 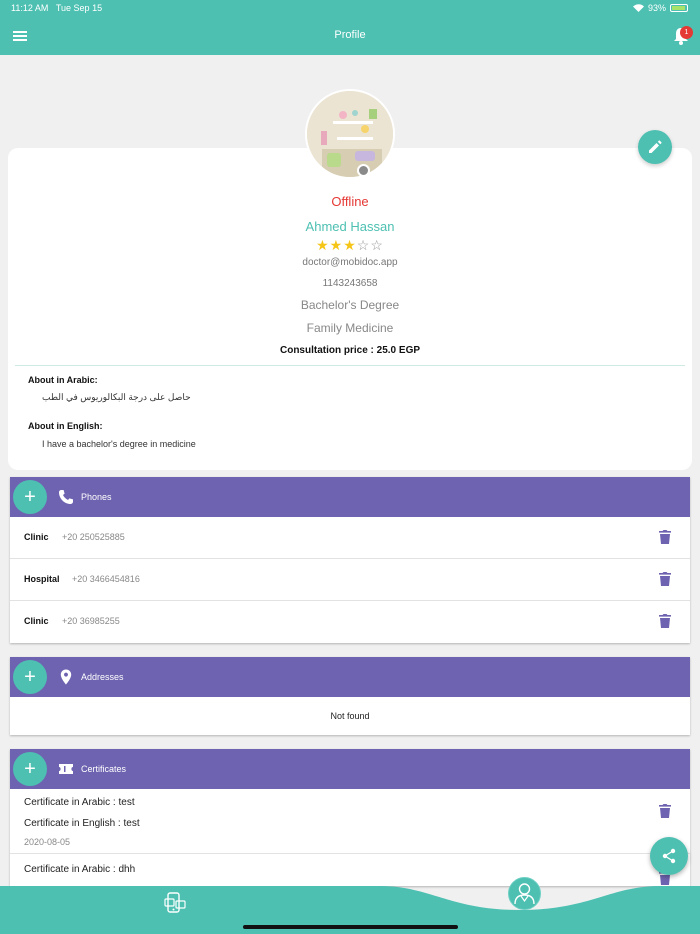 What do you see at coordinates (350, 328) in the screenshot?
I see `doctor-specialty: Family Medicine` at bounding box center [350, 328].